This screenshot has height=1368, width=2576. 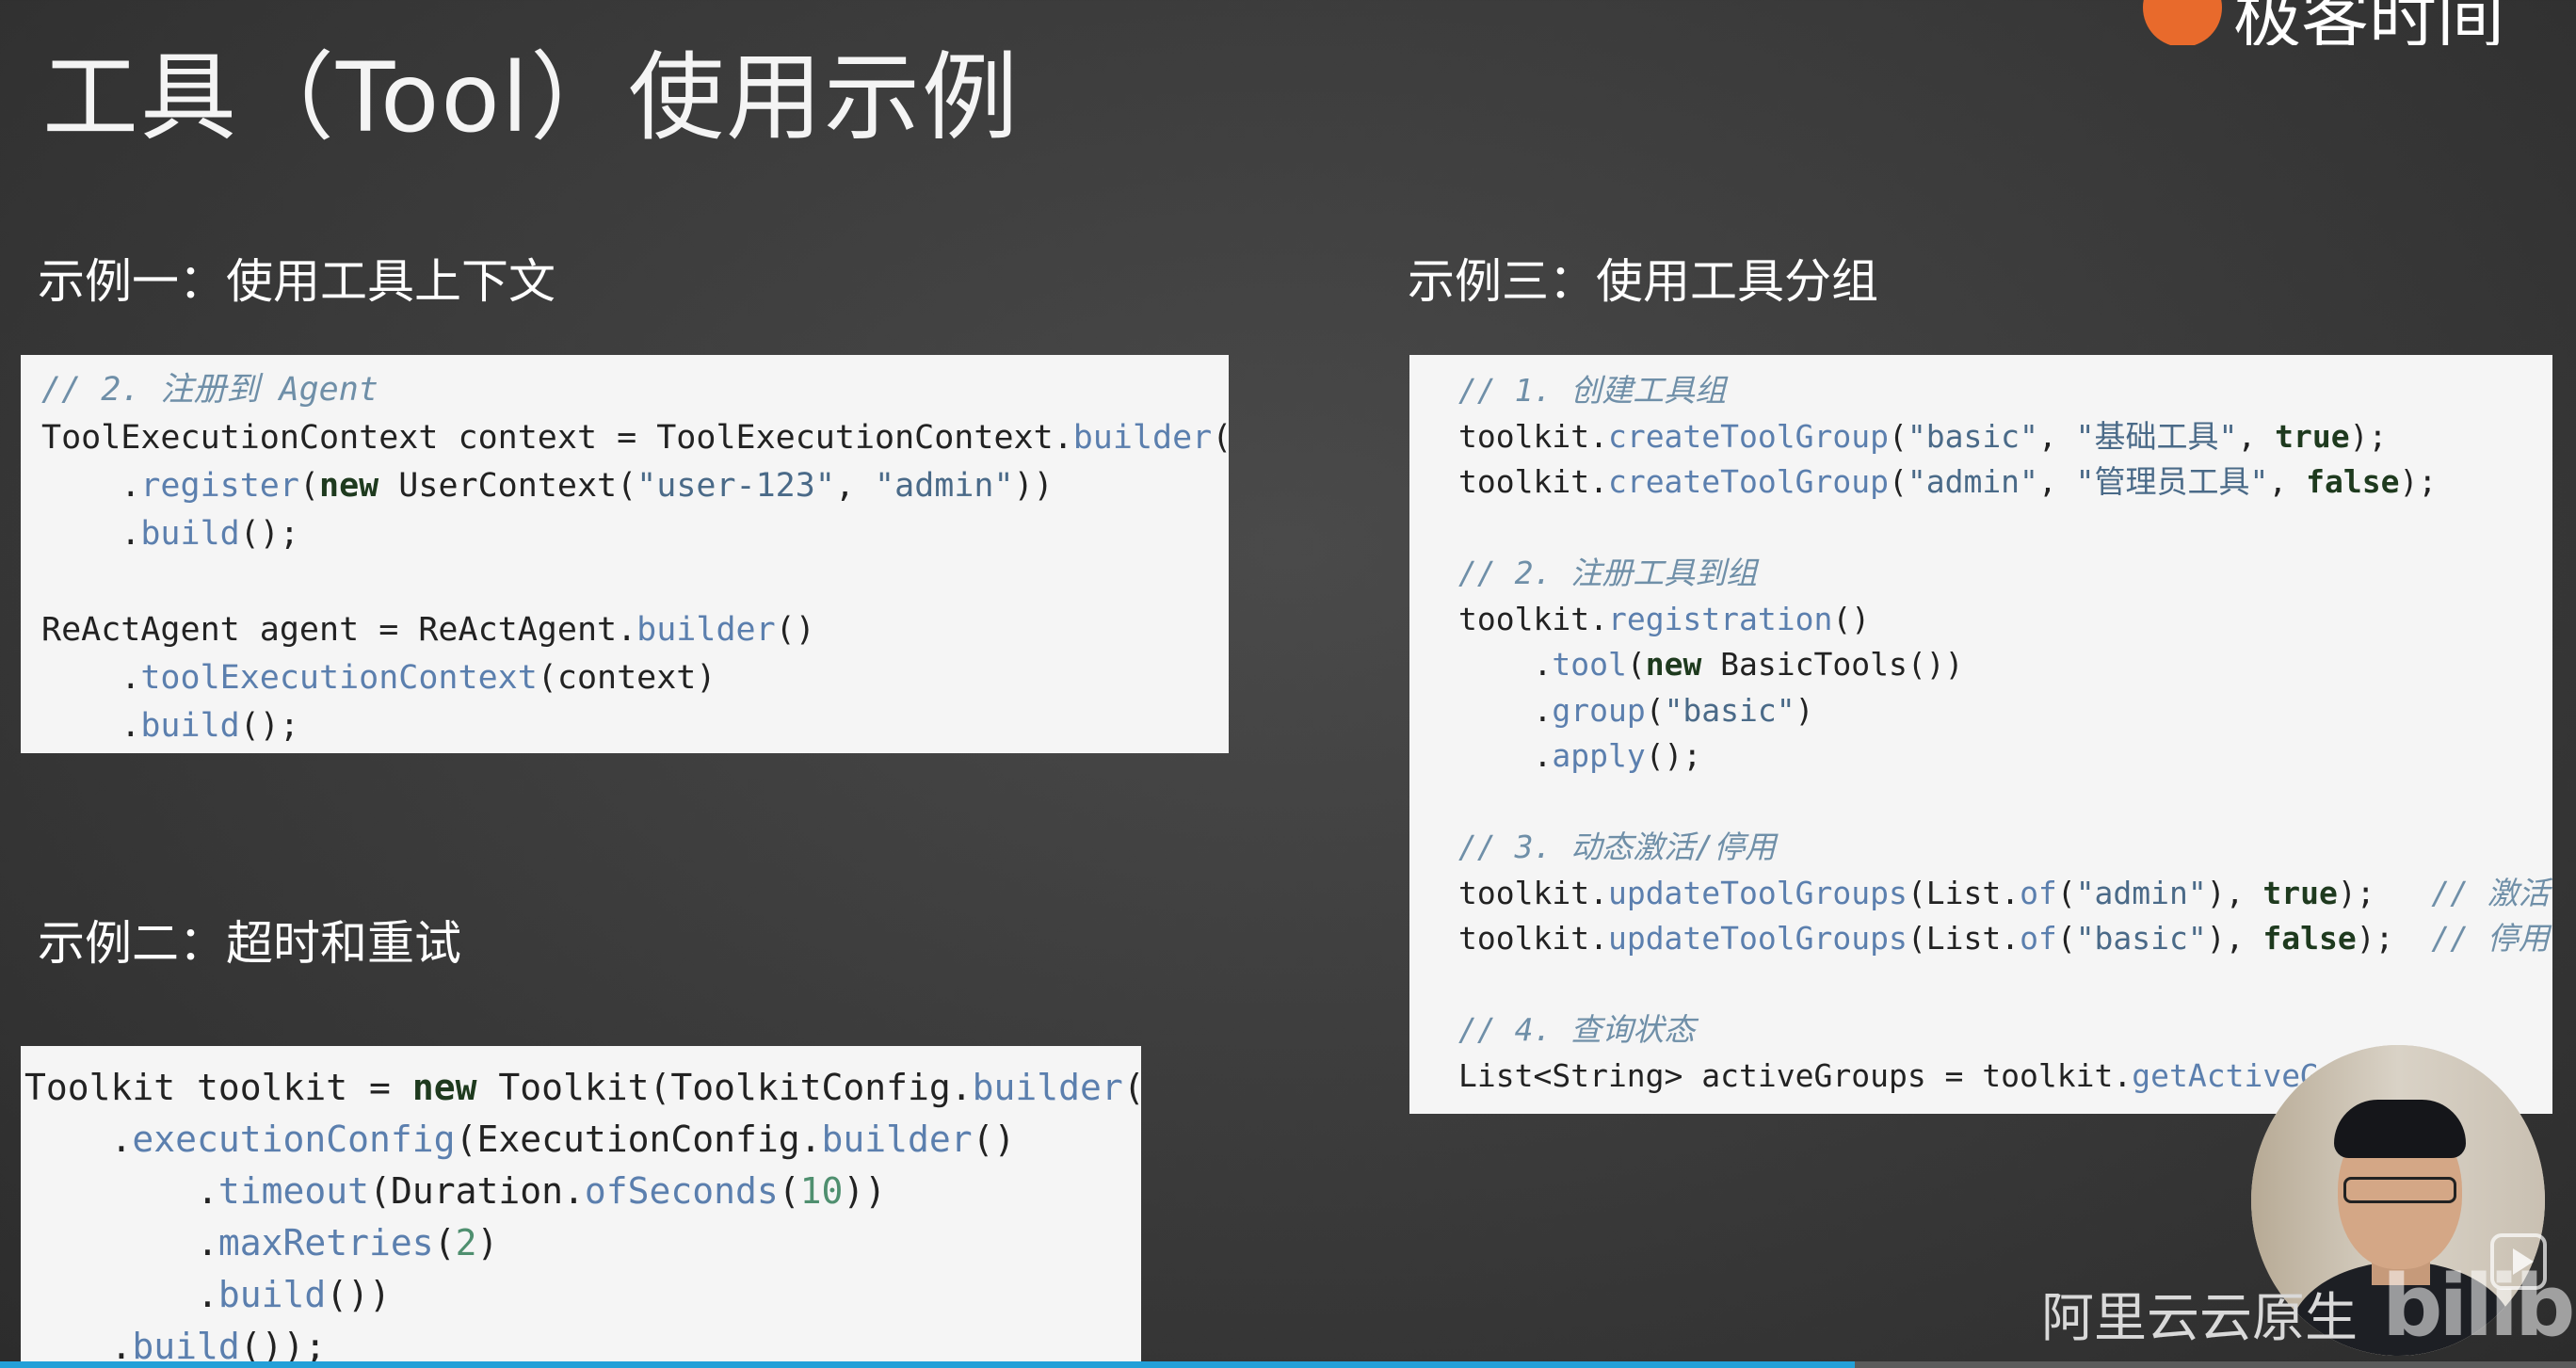 What do you see at coordinates (2490, 938) in the screenshot?
I see `code-token: // 停用` at bounding box center [2490, 938].